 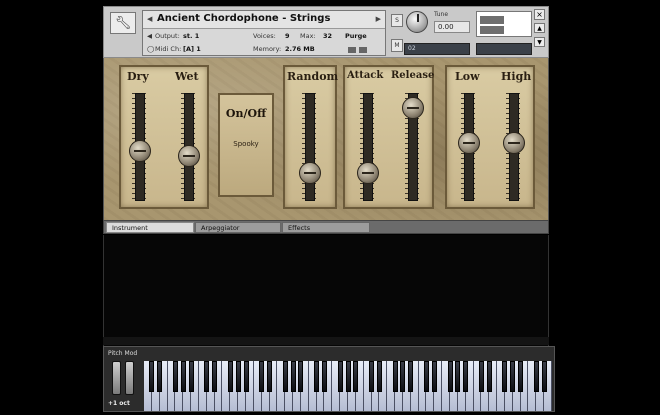 I want to click on octave-shift: +1 oct, so click(x=119, y=403).